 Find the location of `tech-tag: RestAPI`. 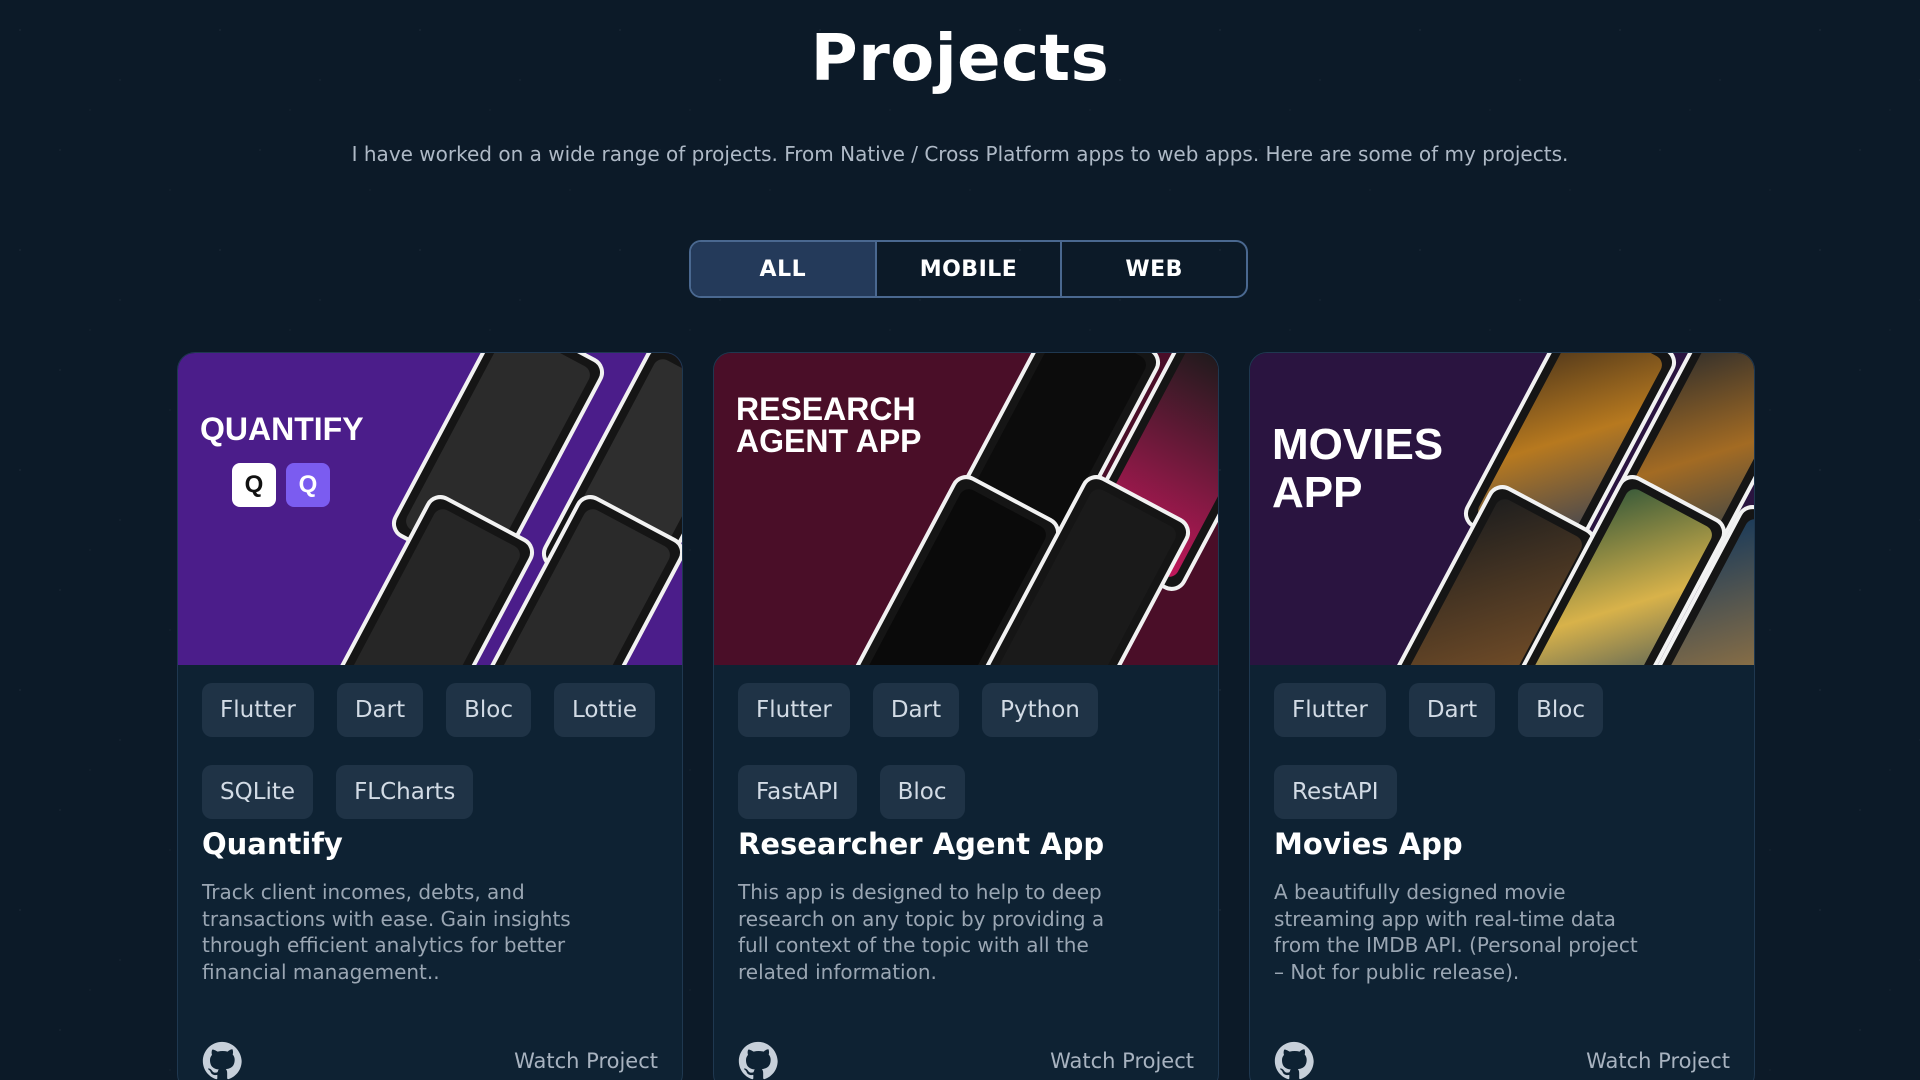

tech-tag: RestAPI is located at coordinates (1335, 792).